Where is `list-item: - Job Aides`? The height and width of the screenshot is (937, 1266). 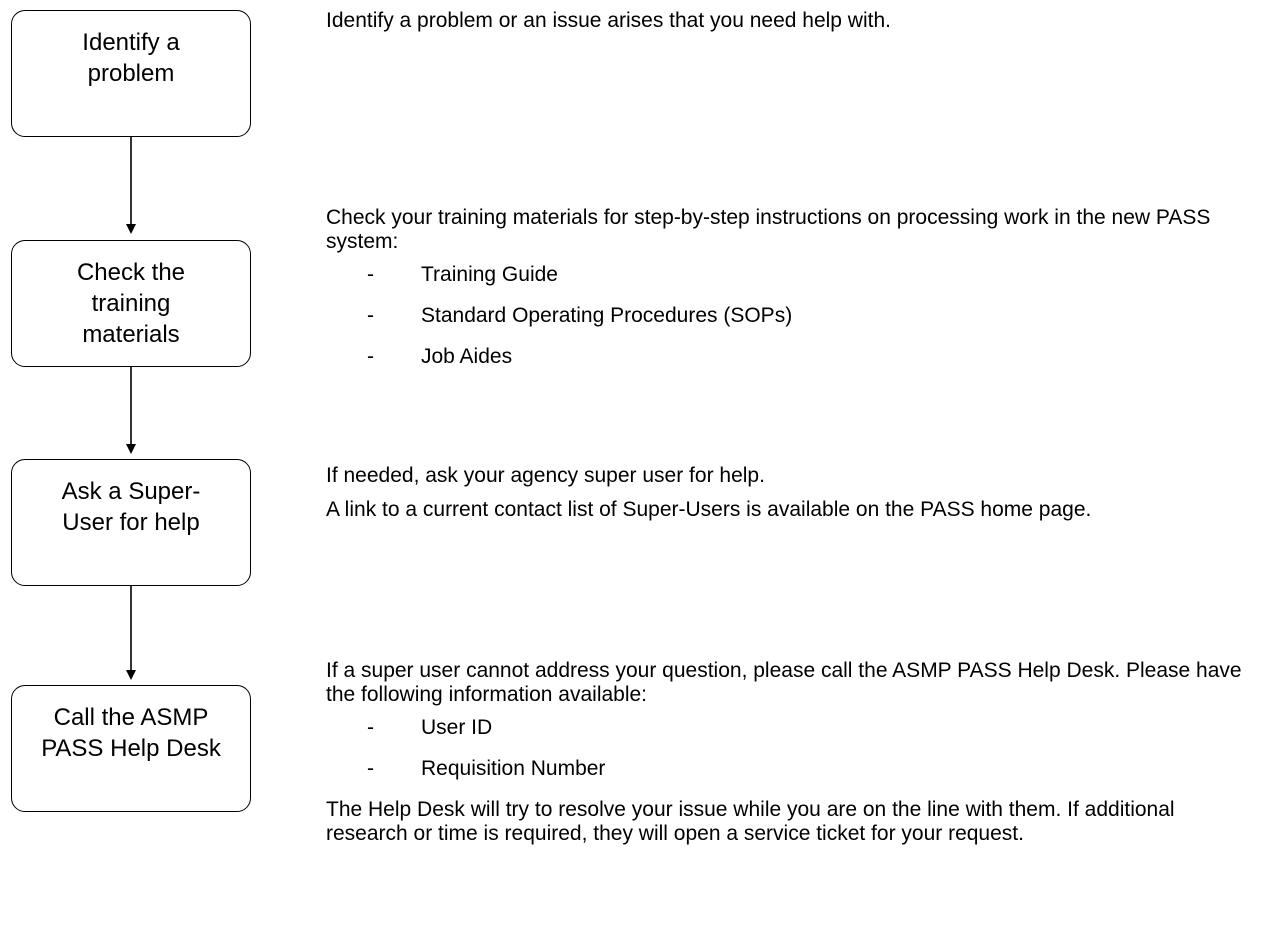
list-item: - Job Aides is located at coordinates (788, 357).